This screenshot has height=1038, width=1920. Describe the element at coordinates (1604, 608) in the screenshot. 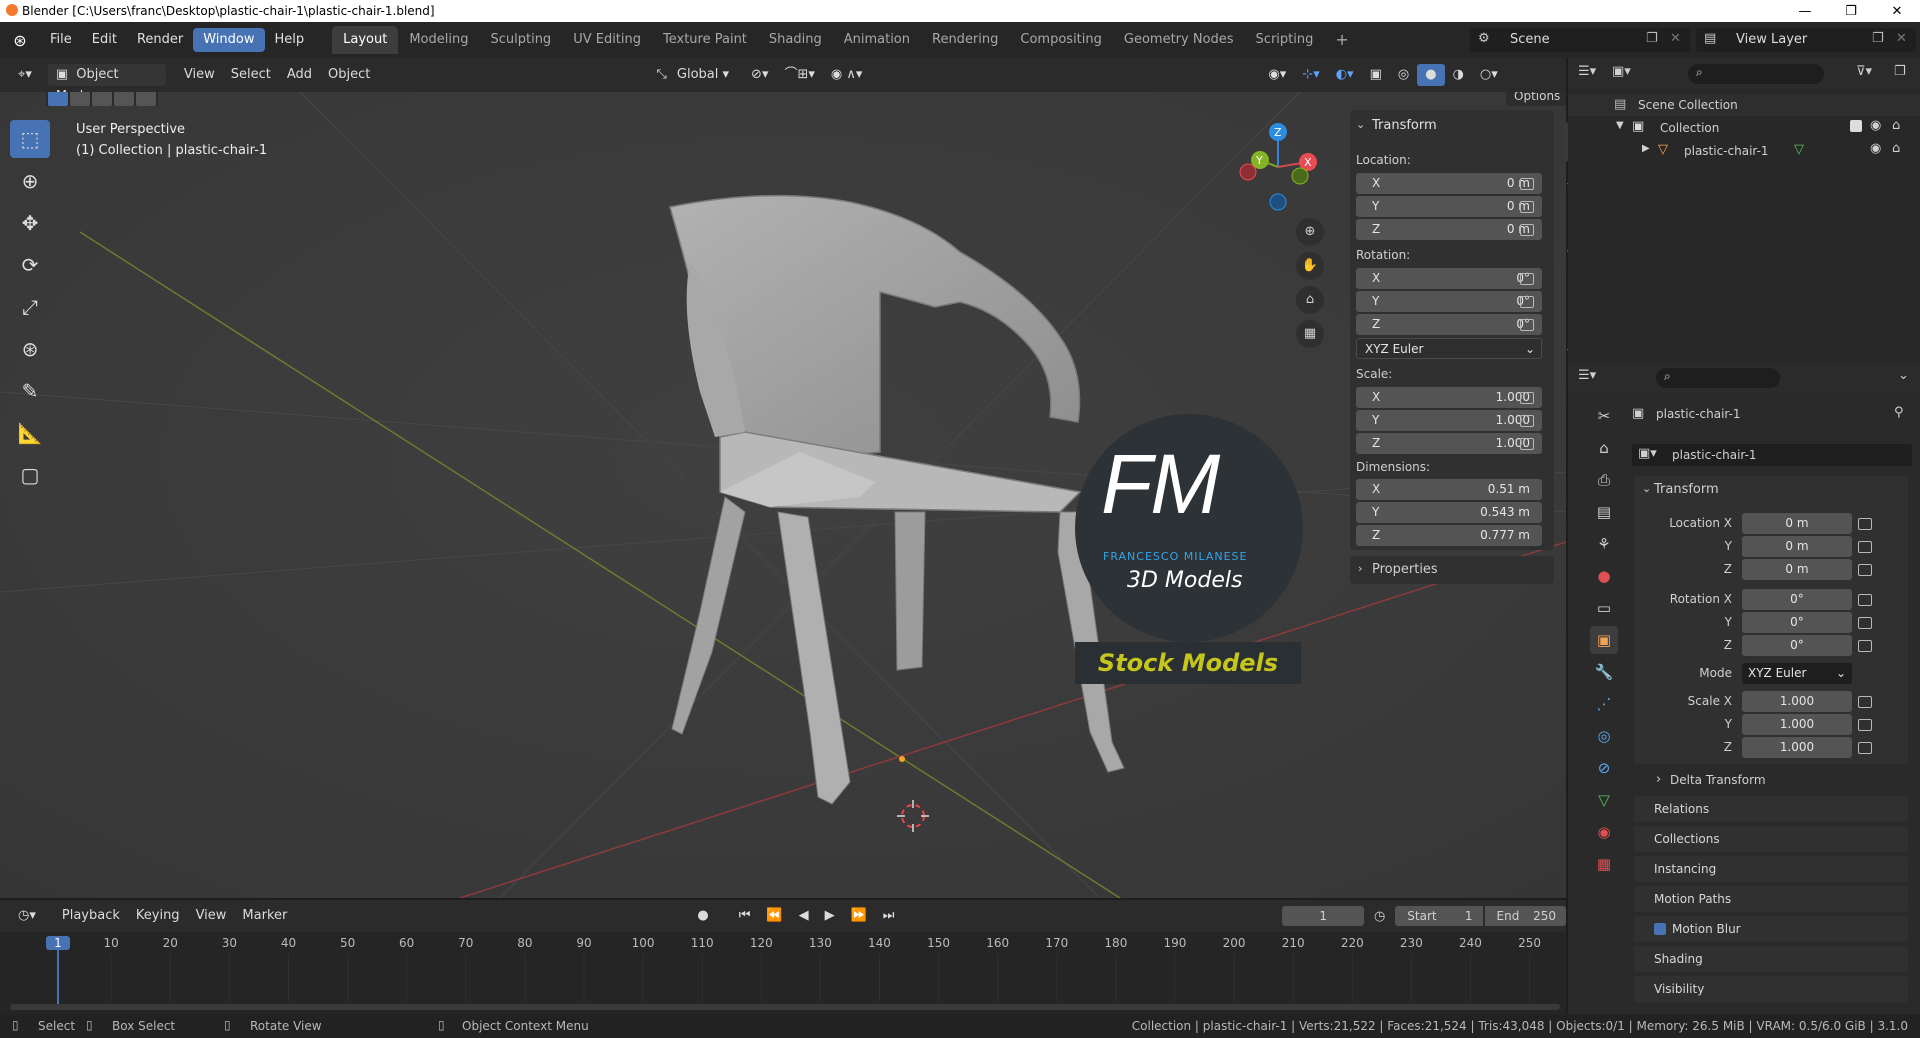

I see `collection-tab-icon: ▭` at that location.